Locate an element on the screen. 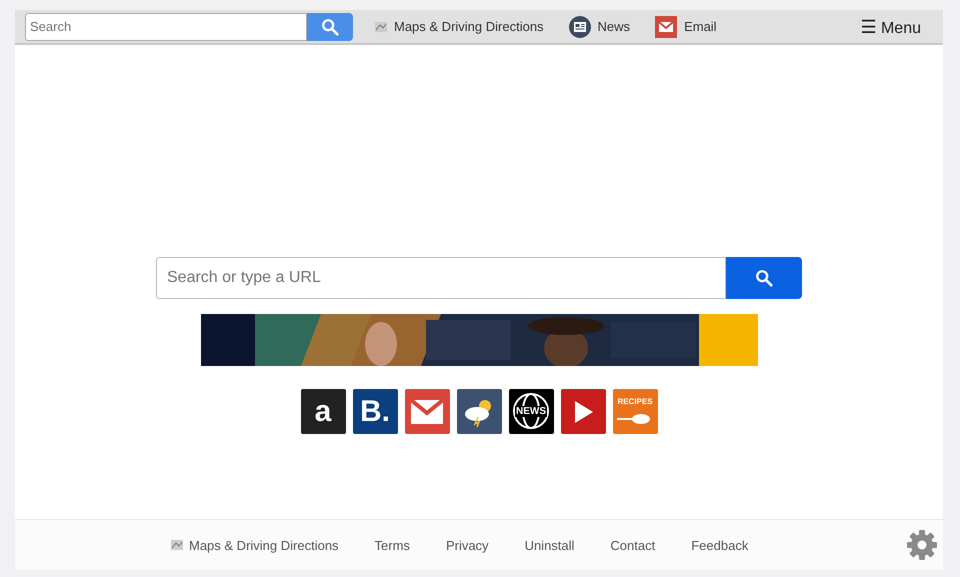 Image resolution: width=960 pixels, height=577 pixels. play-icon is located at coordinates (583, 411).